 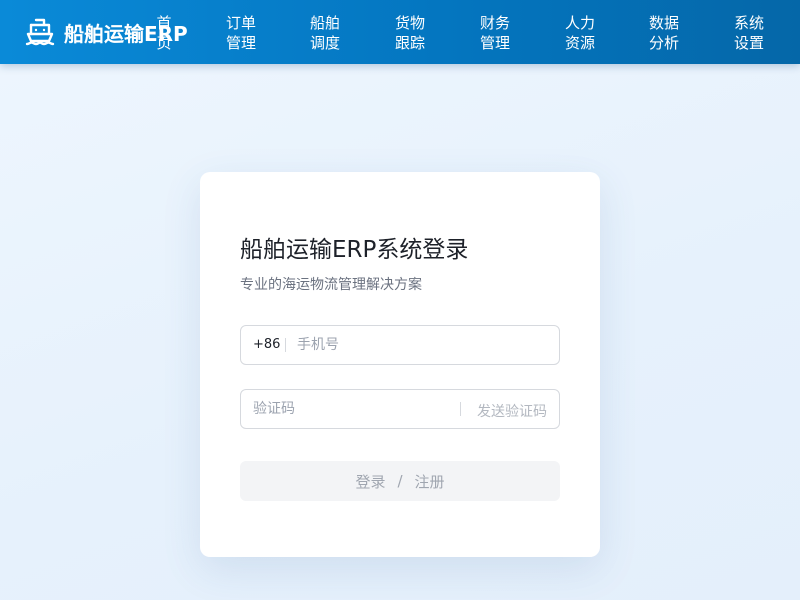 I want to click on nav-label: 页, so click(x=164, y=43).